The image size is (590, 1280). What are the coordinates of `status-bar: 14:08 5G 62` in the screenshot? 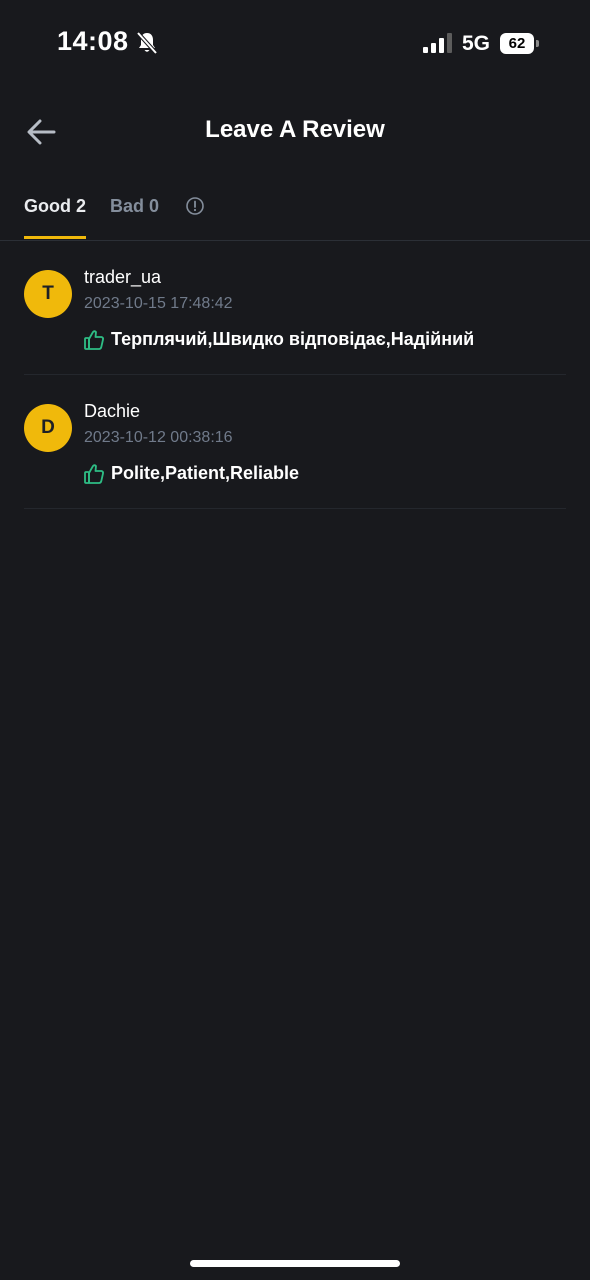 It's located at (295, 44).